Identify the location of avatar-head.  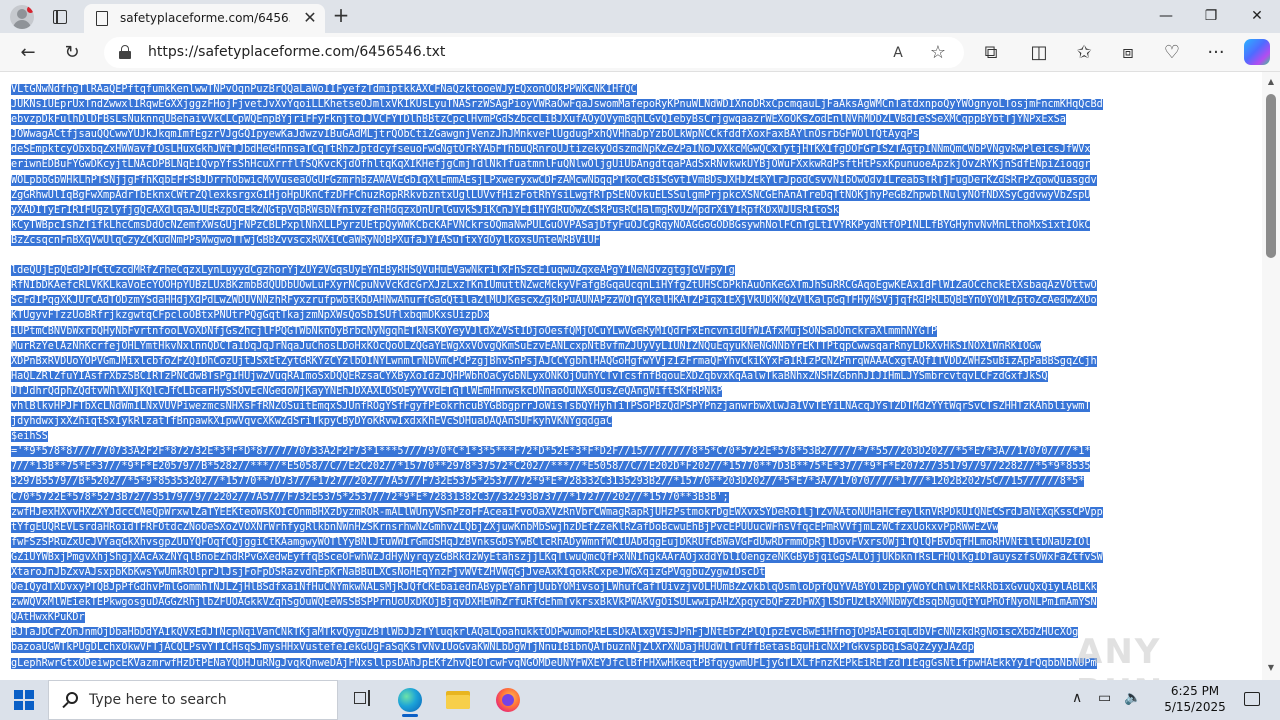
(22, 14).